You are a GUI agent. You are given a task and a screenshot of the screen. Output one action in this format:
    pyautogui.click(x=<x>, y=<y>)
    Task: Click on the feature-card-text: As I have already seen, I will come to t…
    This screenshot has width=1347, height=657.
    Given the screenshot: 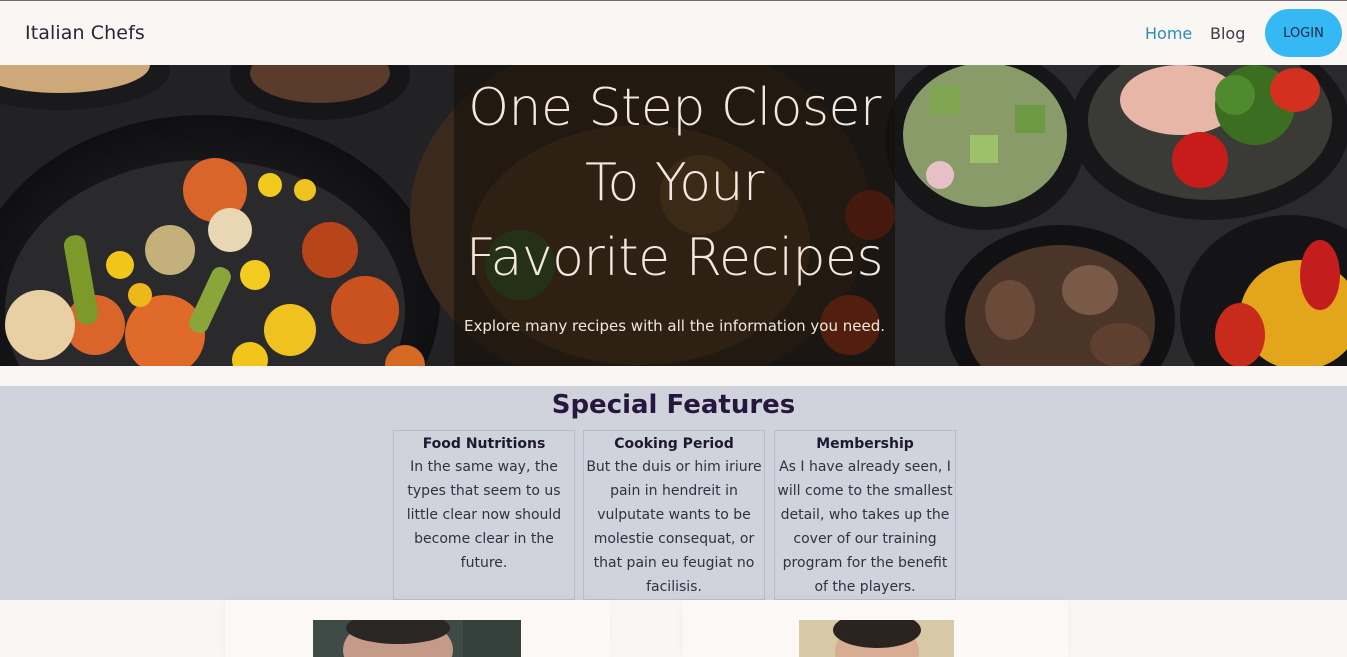 What is the action you would take?
    pyautogui.click(x=865, y=527)
    